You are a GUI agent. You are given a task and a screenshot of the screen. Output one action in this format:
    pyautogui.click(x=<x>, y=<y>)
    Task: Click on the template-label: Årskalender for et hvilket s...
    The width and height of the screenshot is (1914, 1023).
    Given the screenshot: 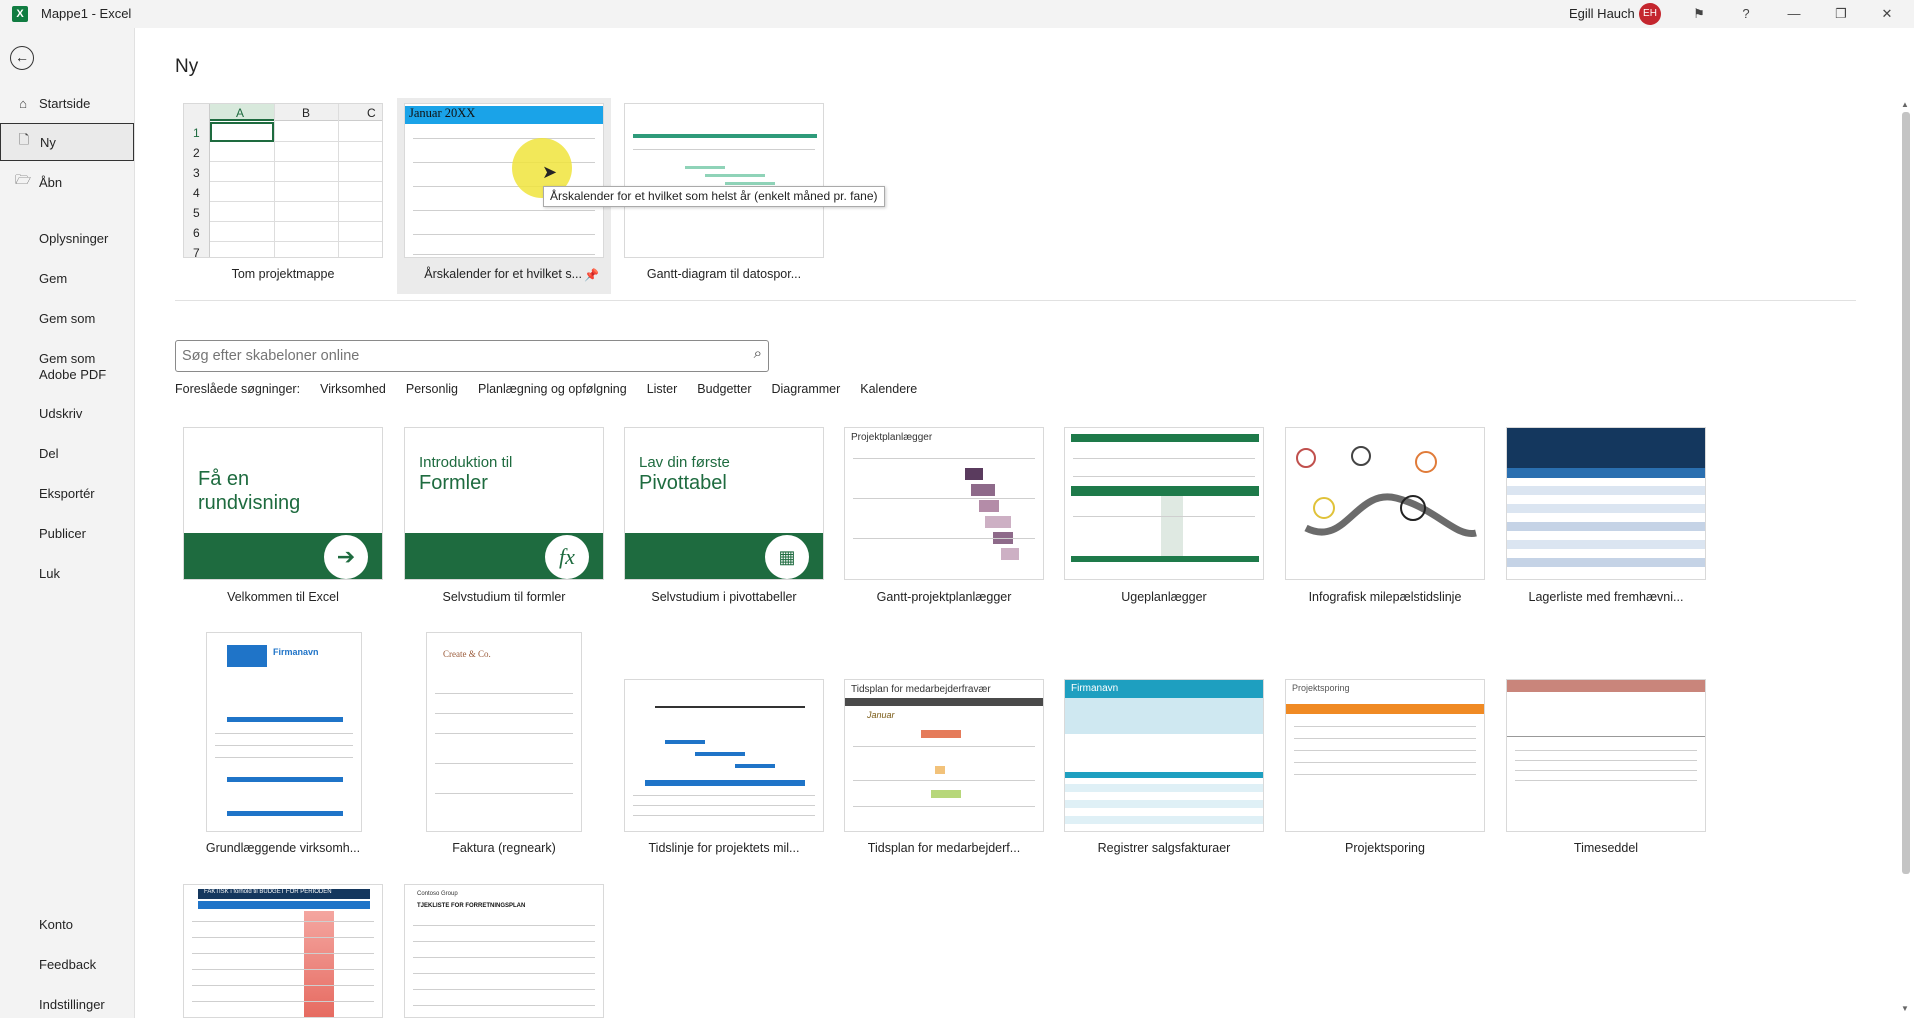 What is the action you would take?
    pyautogui.click(x=503, y=274)
    